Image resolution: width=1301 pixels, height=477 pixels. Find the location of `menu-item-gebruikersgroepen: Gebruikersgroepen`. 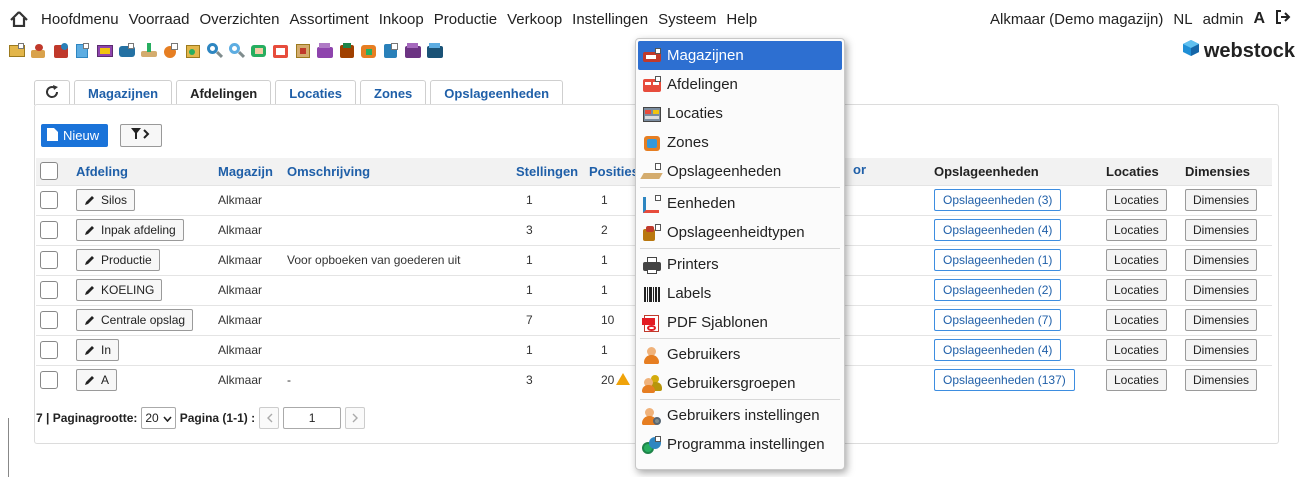

menu-item-gebruikersgroepen: Gebruikersgroepen is located at coordinates (740, 383).